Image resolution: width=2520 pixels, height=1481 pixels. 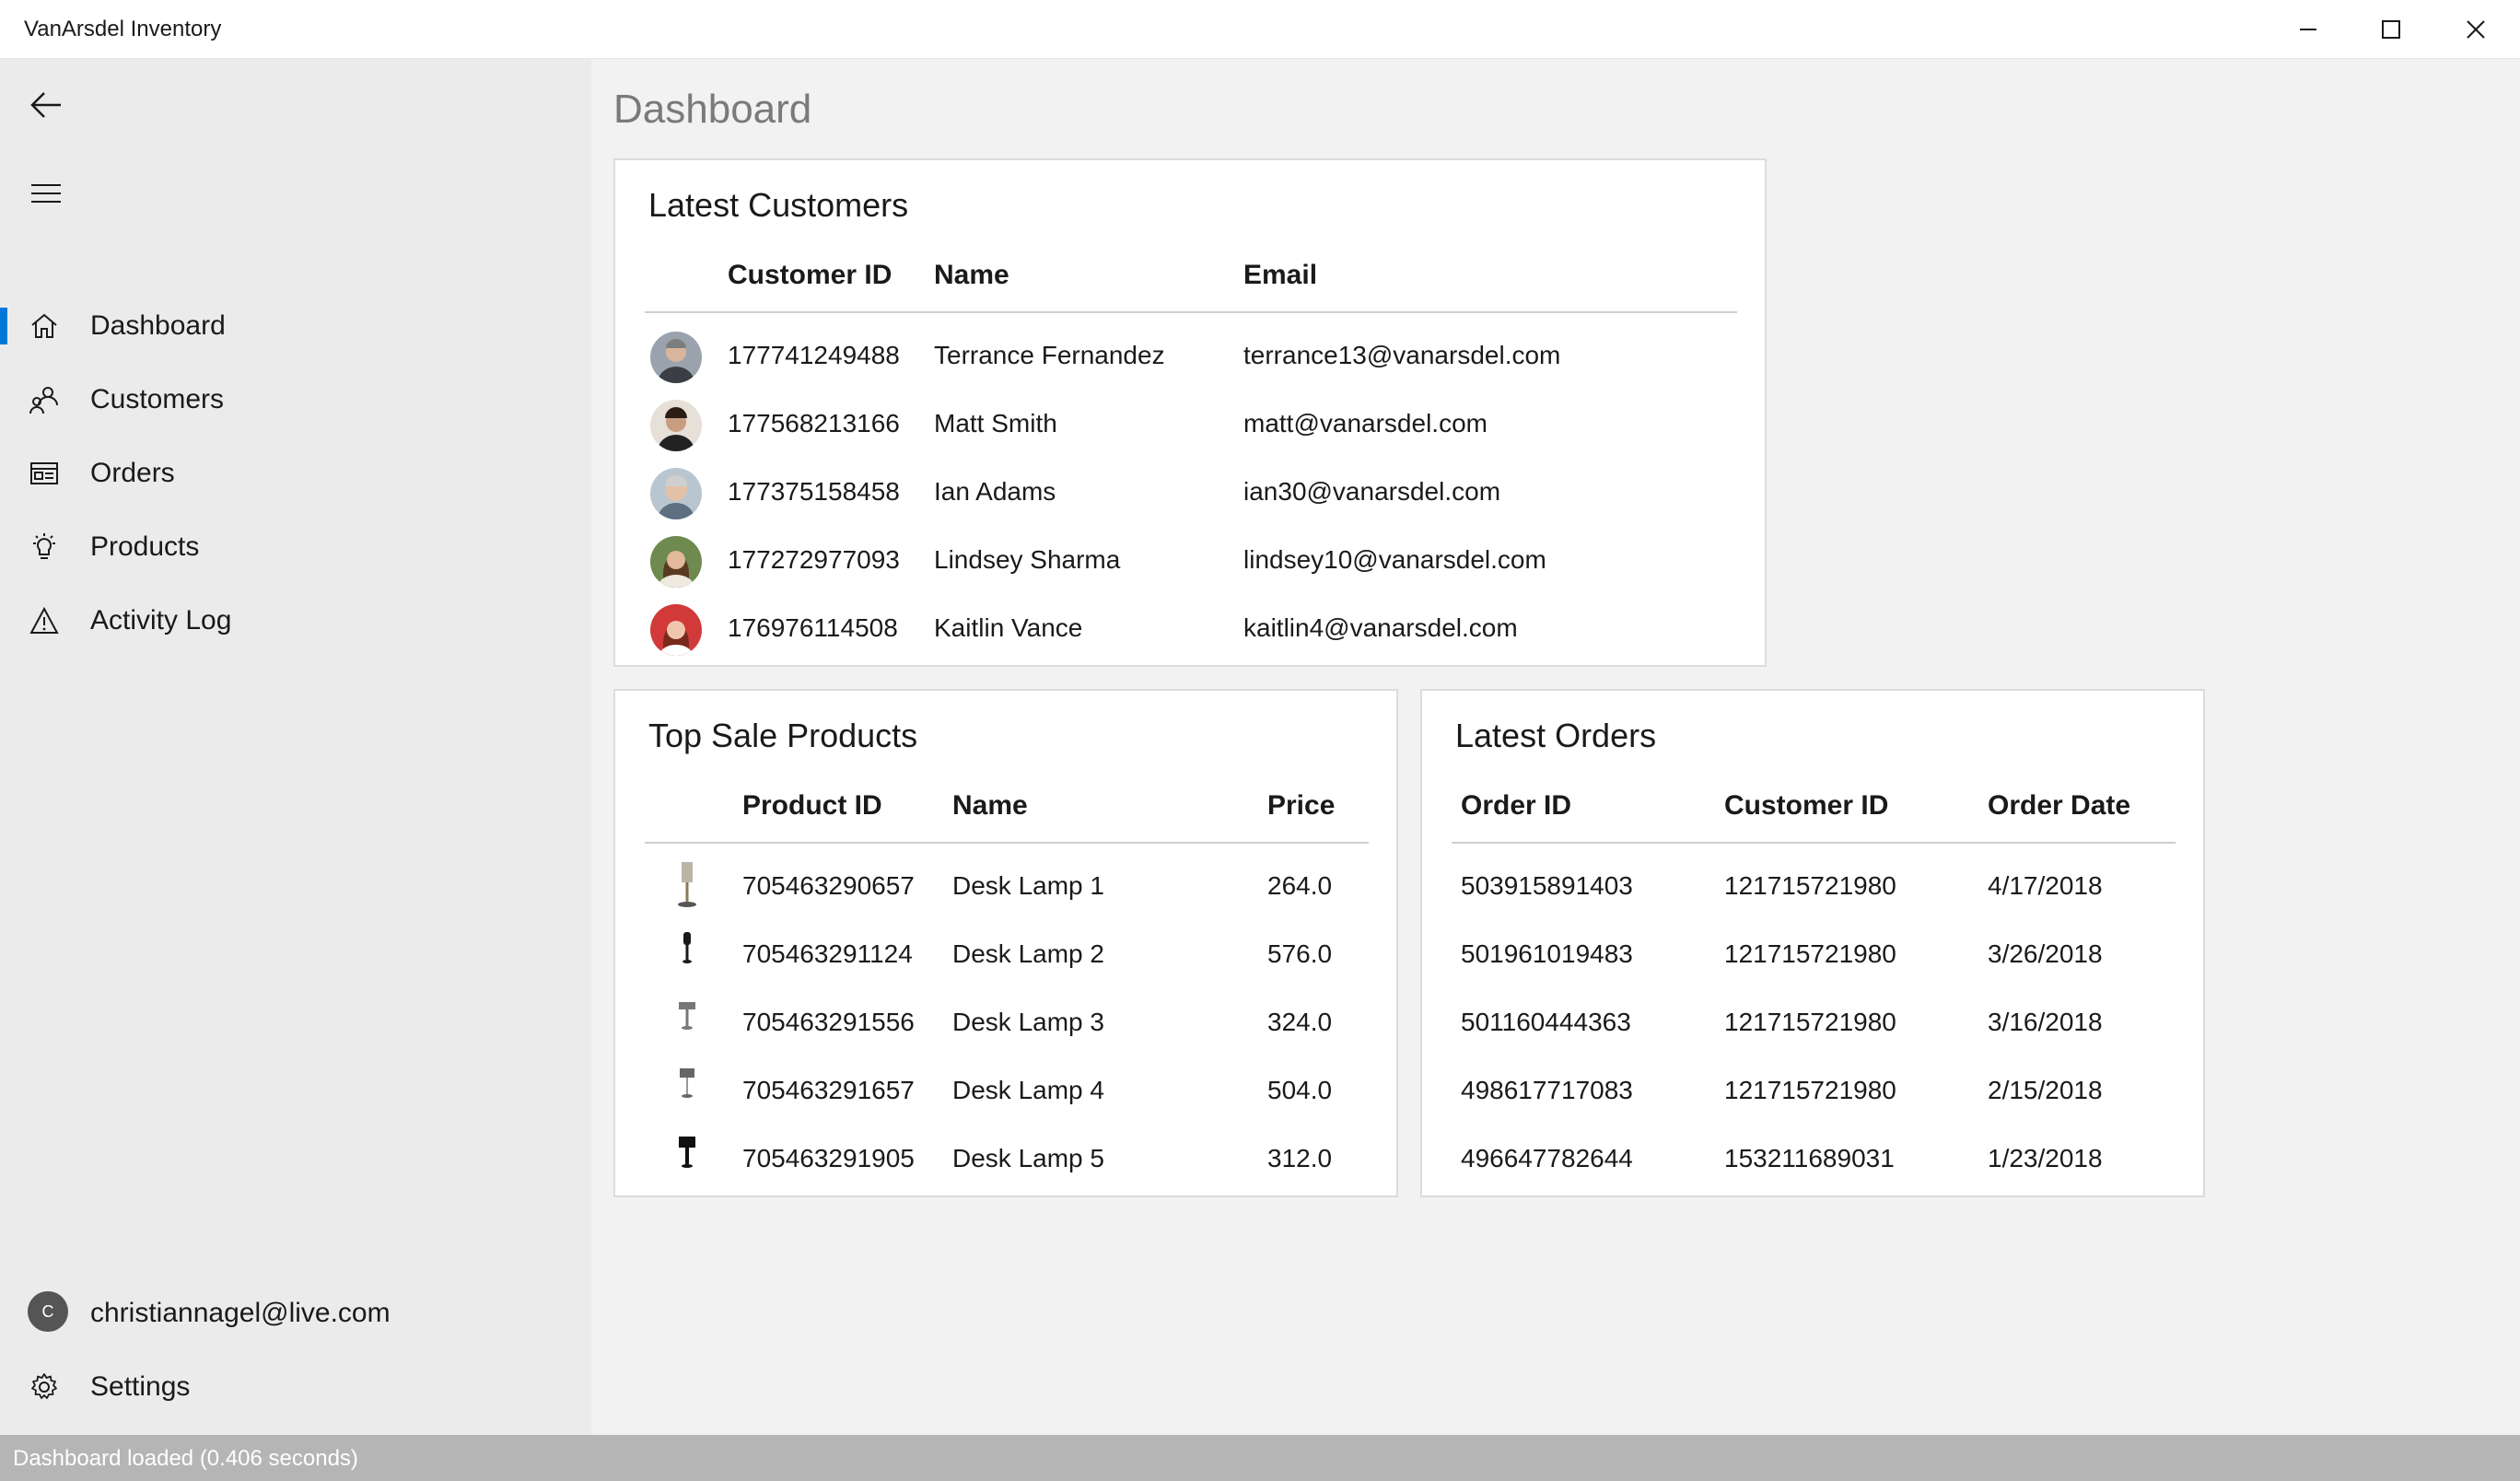 What do you see at coordinates (812, 806) in the screenshot?
I see `column-header: Product ID` at bounding box center [812, 806].